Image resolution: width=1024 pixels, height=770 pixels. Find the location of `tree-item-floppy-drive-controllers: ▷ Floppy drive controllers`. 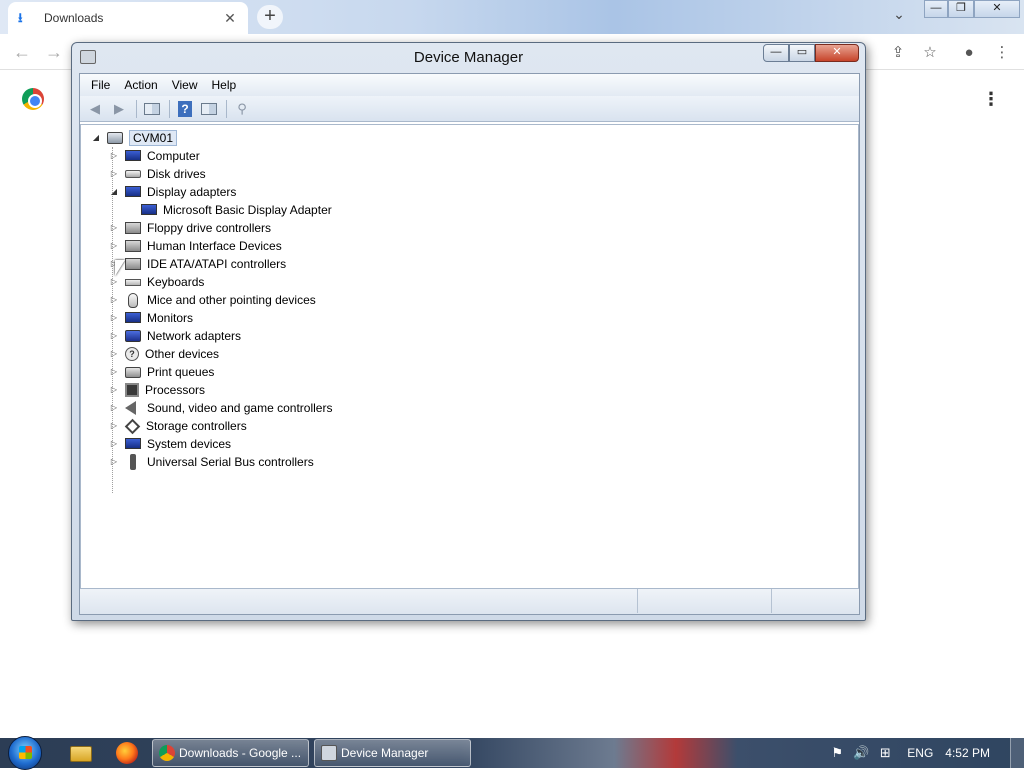

tree-item-floppy-drive-controllers: ▷ Floppy drive controllers is located at coordinates (190, 228).